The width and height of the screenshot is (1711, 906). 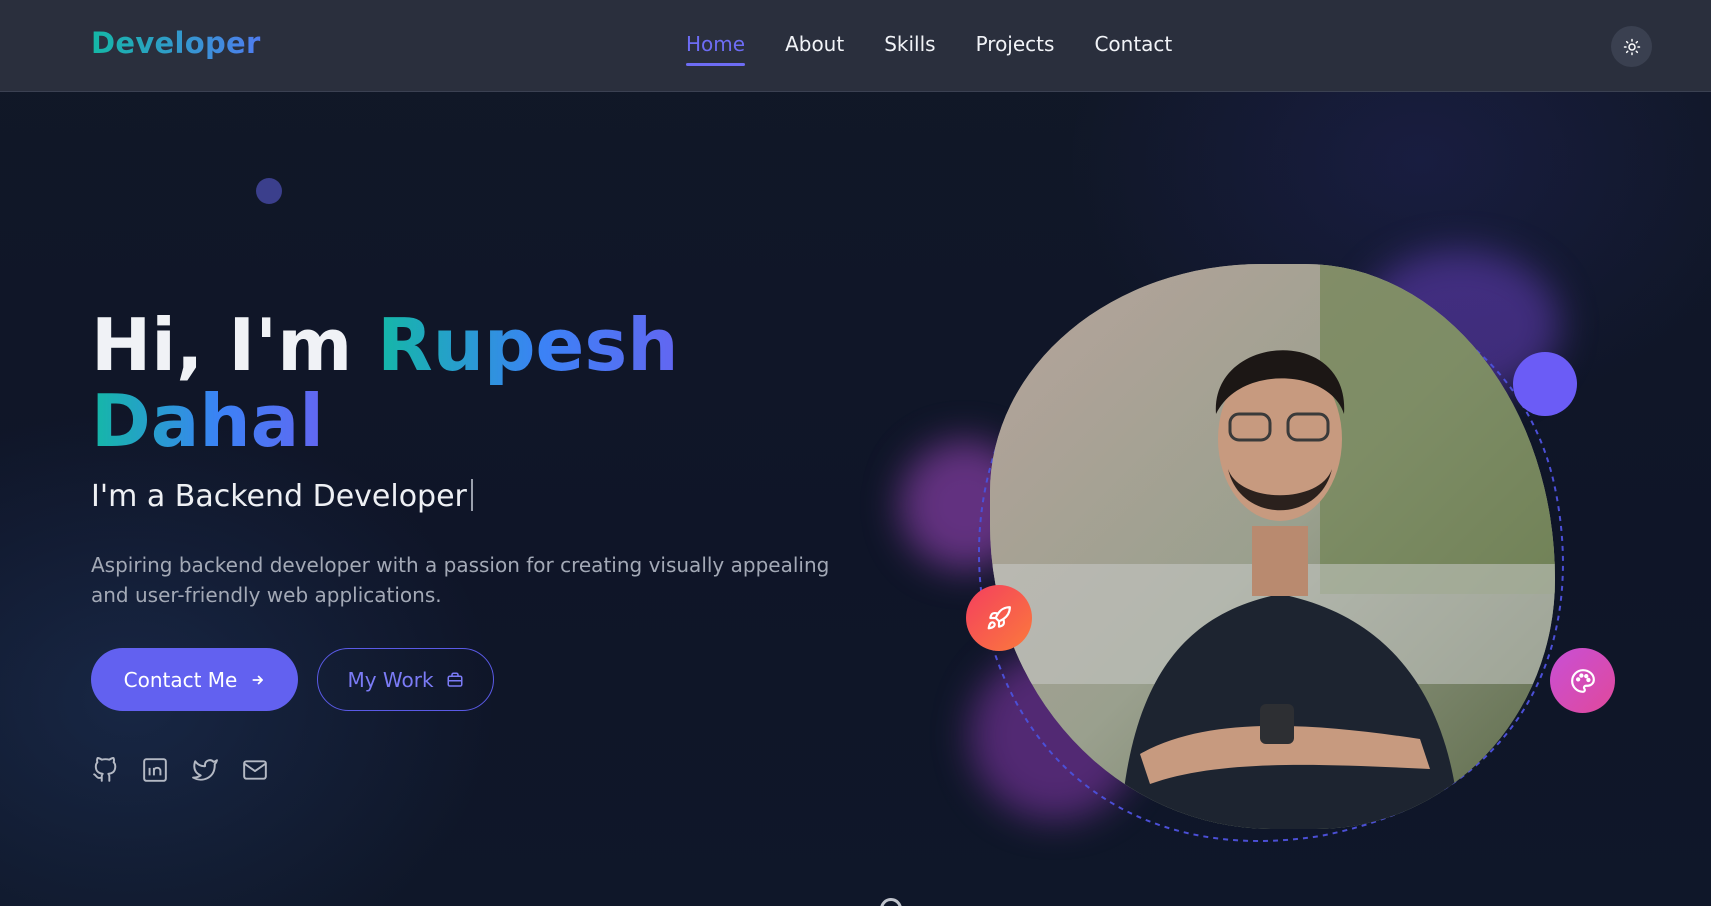 I want to click on decorative-orb, so click(x=1545, y=384).